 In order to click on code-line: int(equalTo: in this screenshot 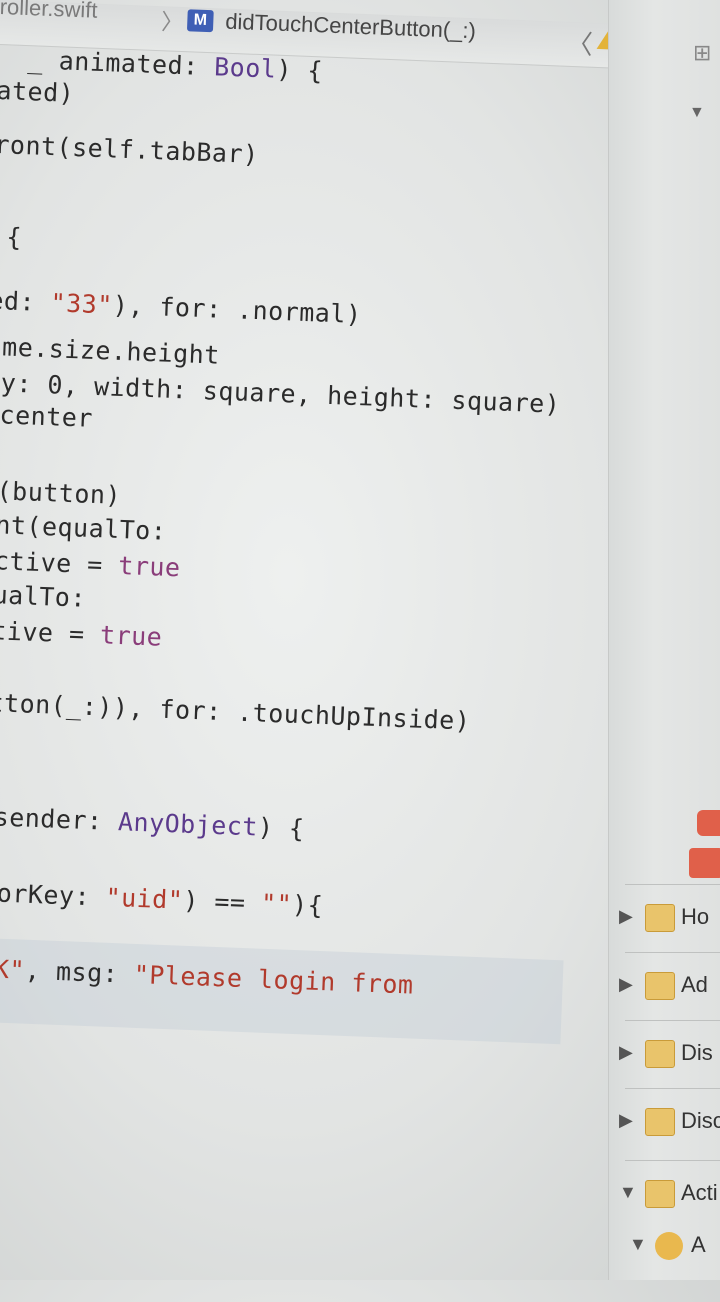, I will do `click(83, 528)`.